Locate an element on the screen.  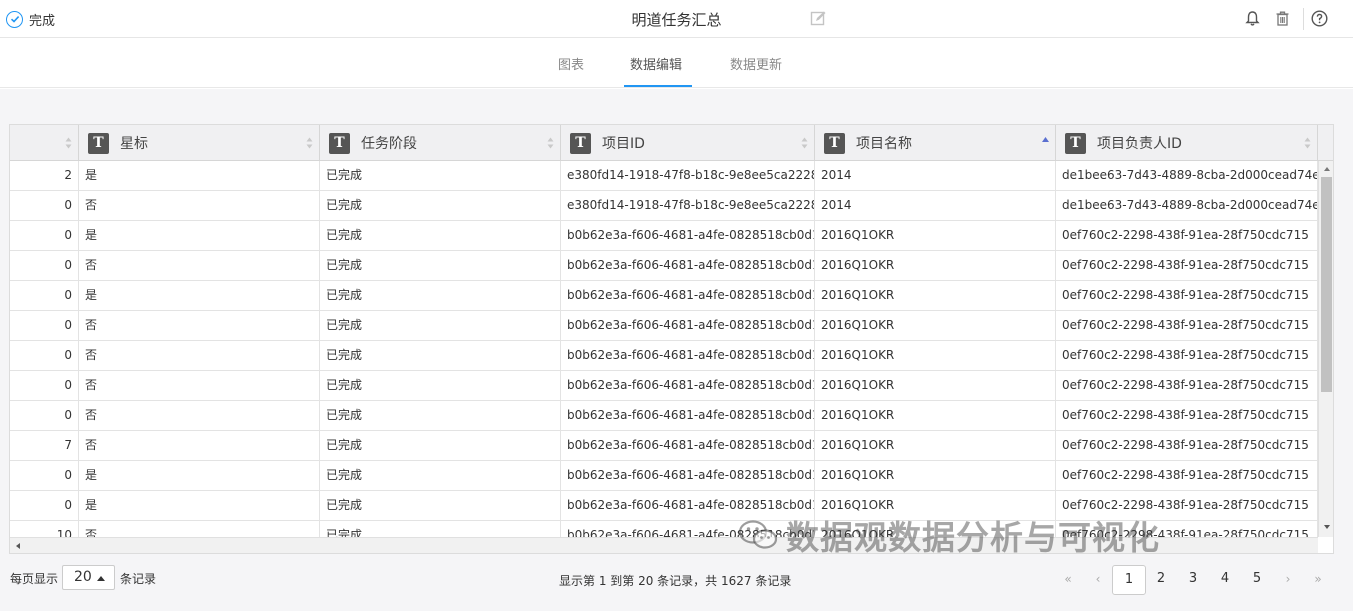
scroll-left-arrow-icon is located at coordinates (18, 546).